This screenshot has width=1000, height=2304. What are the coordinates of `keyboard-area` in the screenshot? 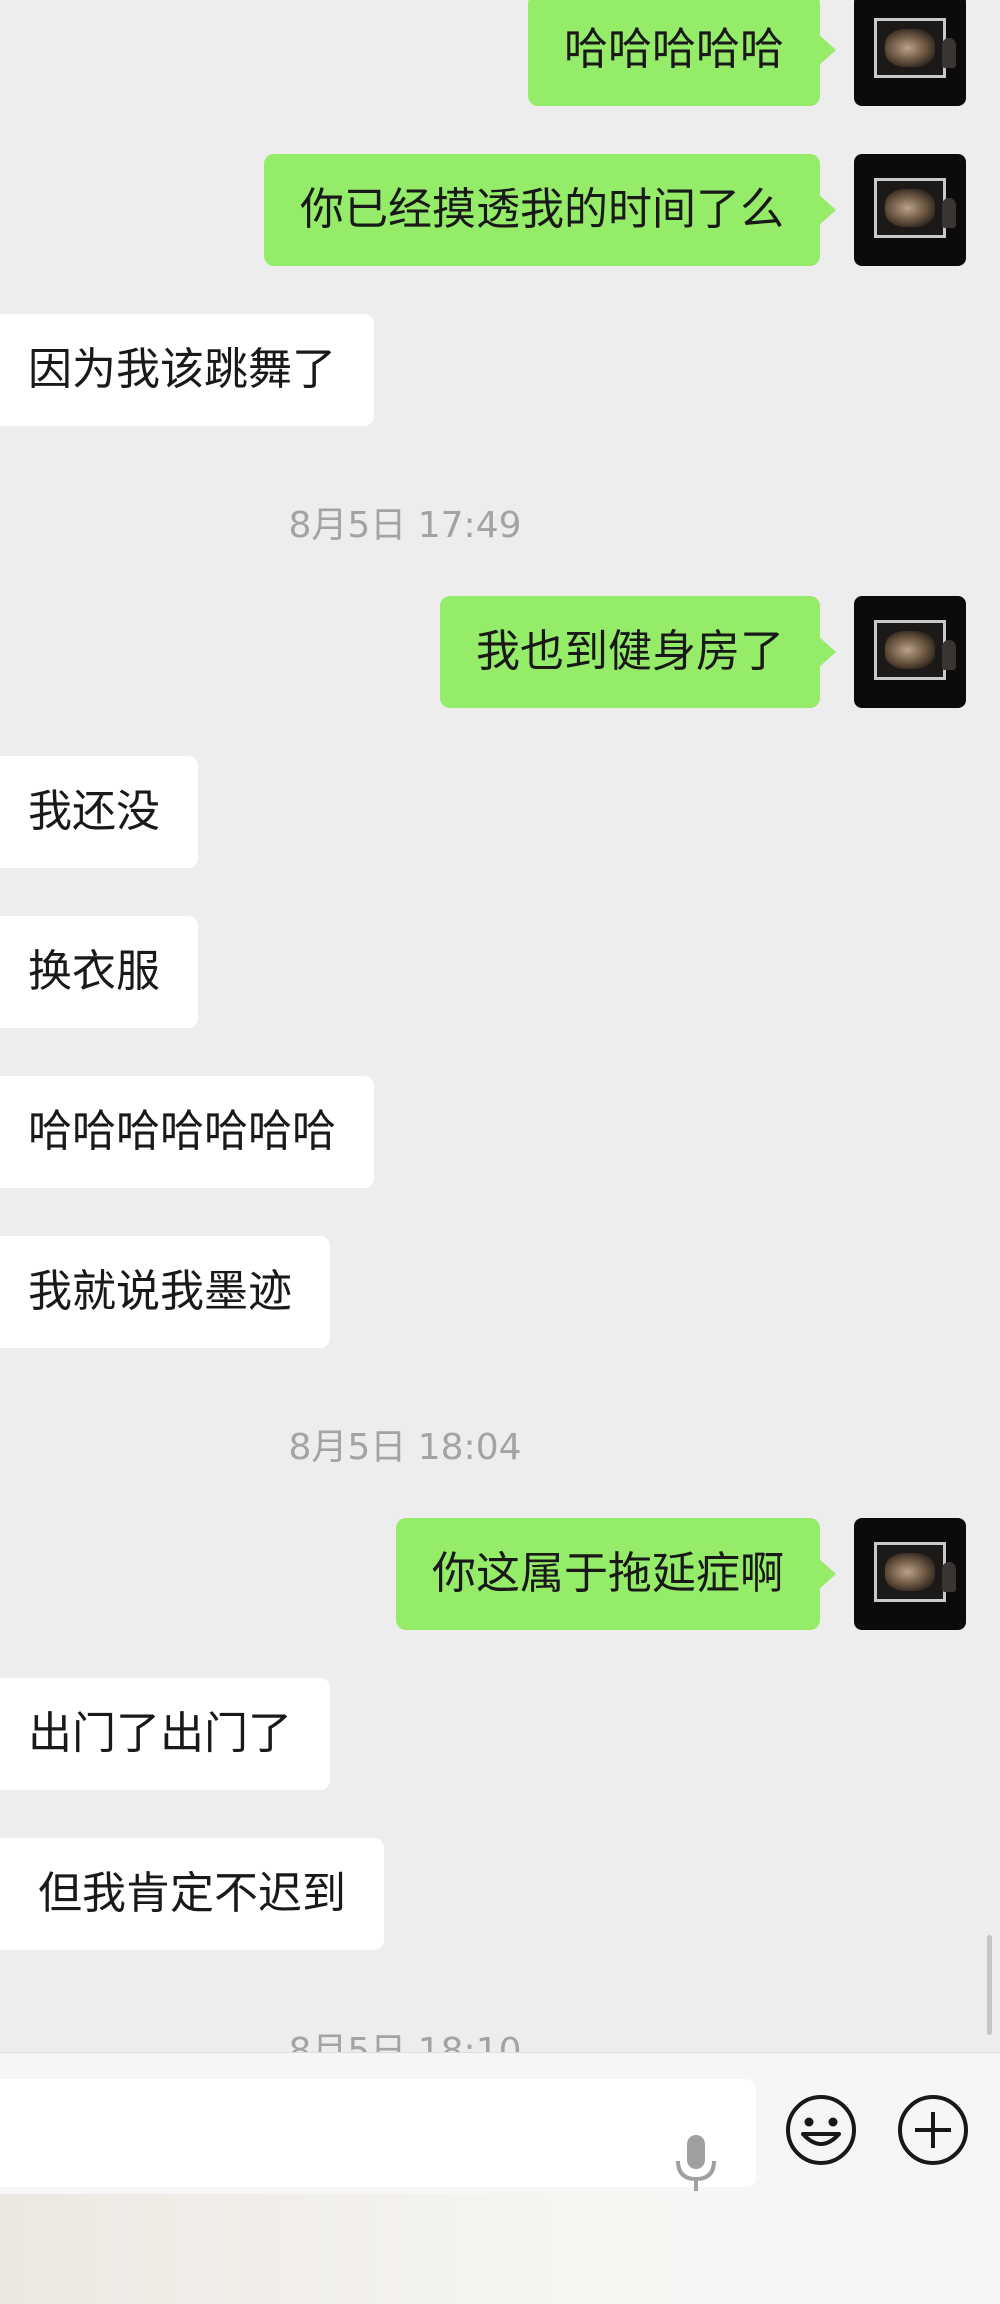 It's located at (500, 2249).